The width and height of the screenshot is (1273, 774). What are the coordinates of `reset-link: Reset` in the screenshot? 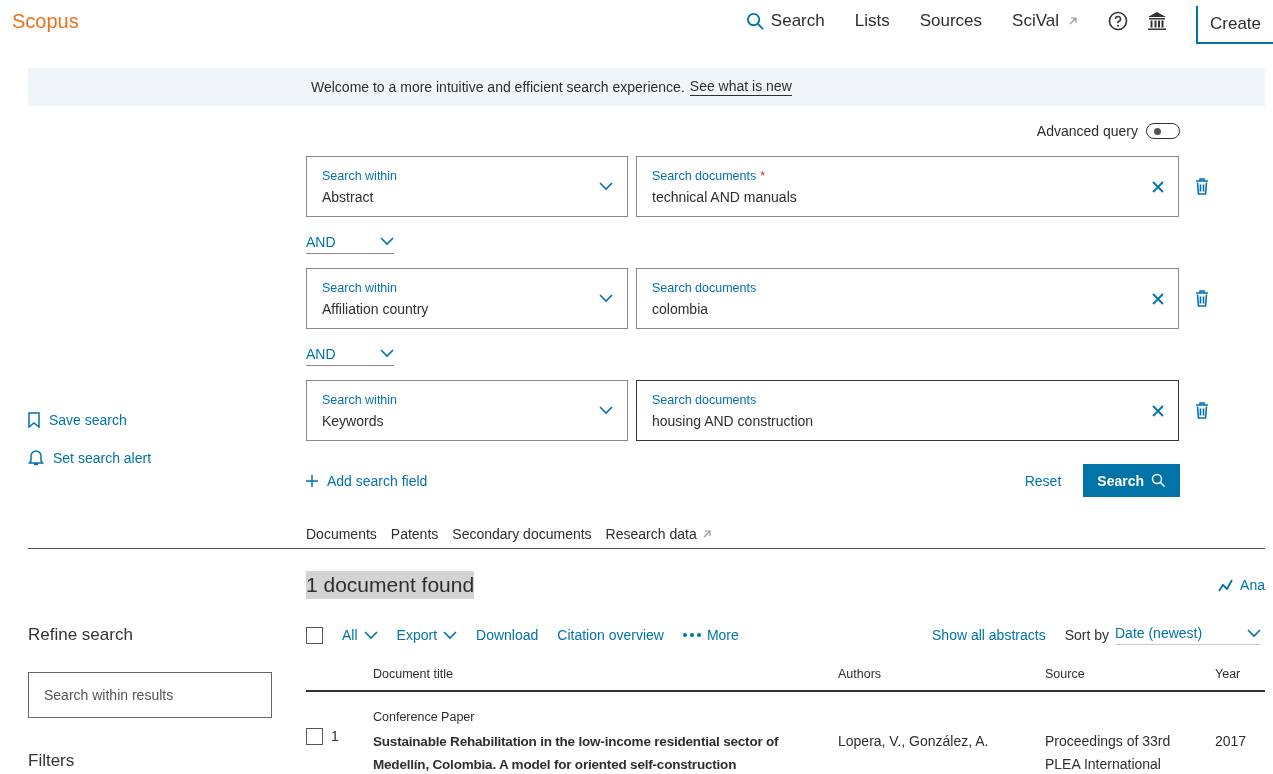 It's located at (1043, 480).